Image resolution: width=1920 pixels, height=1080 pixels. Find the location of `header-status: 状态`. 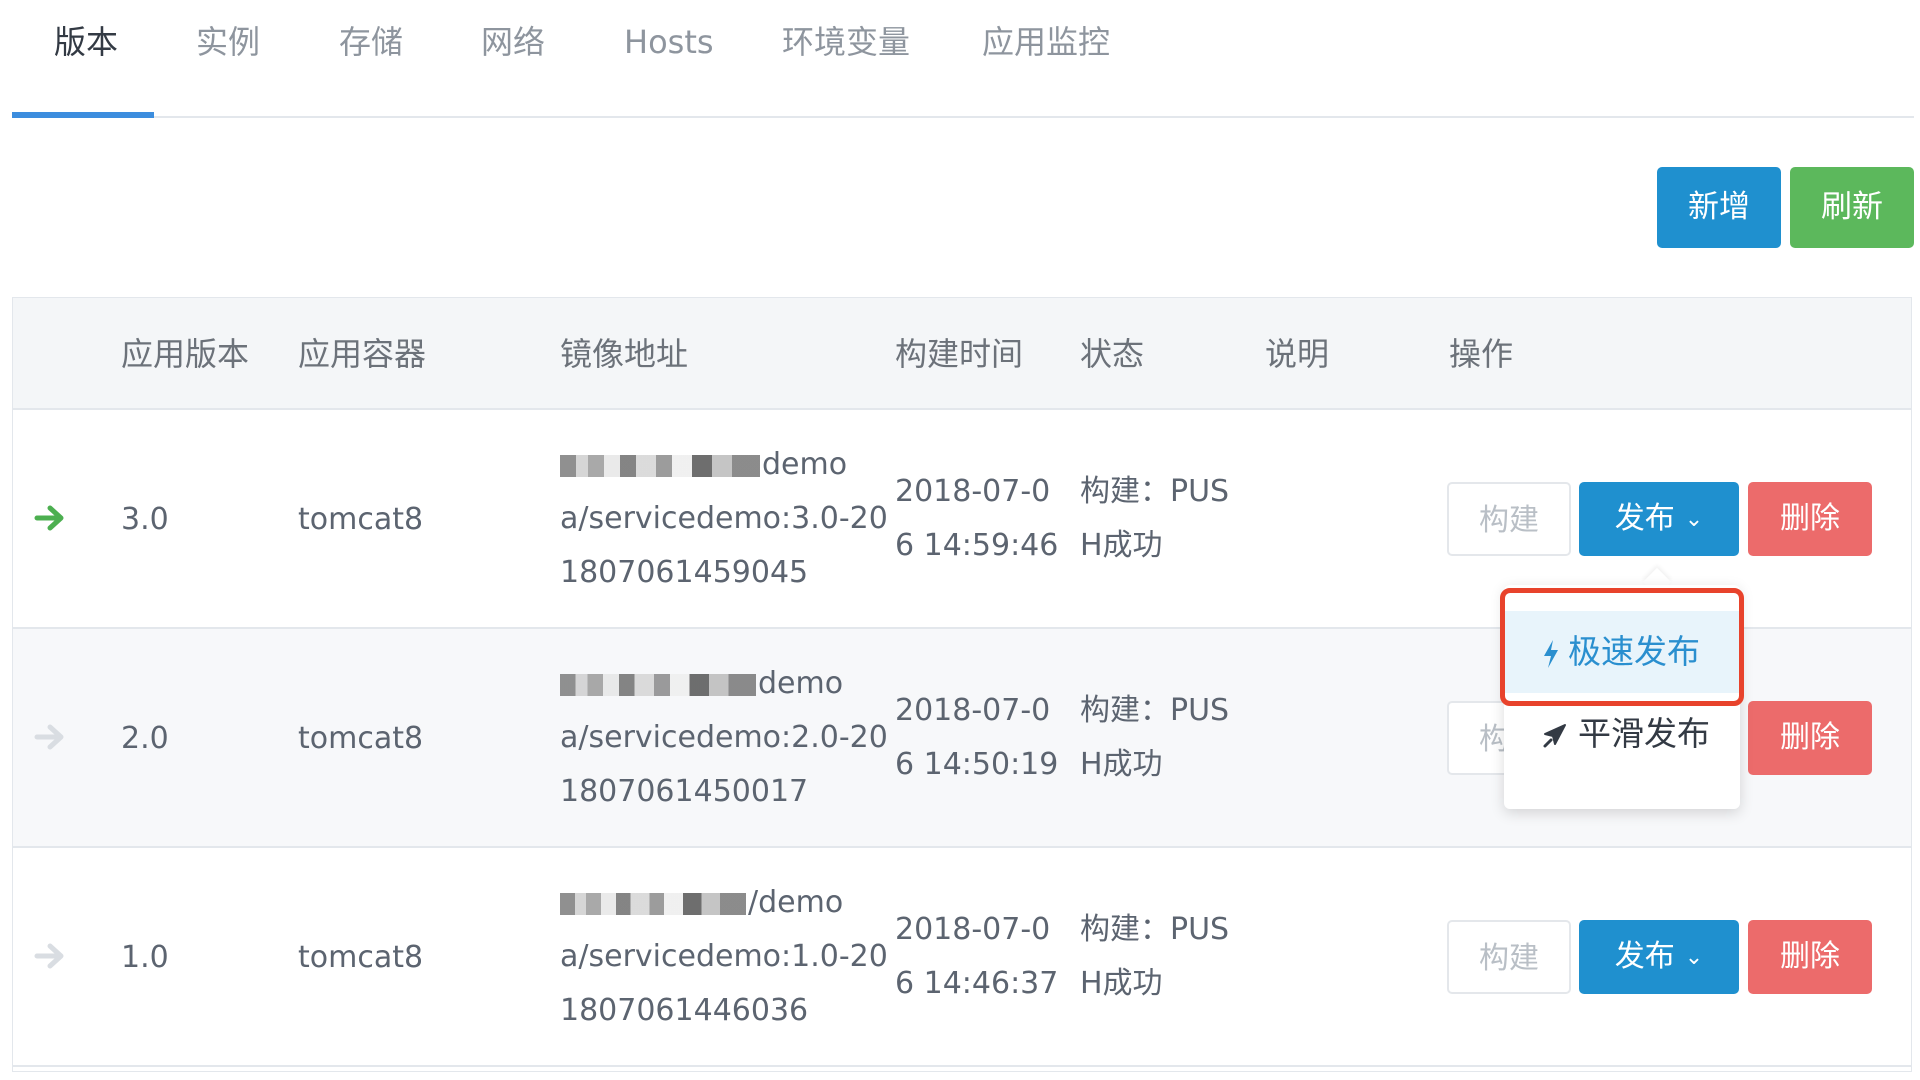

header-status: 状态 is located at coordinates (1112, 354).